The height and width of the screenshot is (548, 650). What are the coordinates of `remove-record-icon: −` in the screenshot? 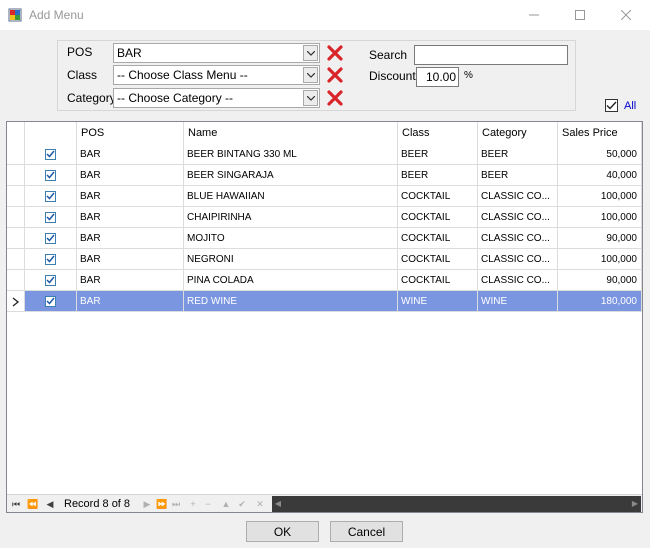 It's located at (208, 504).